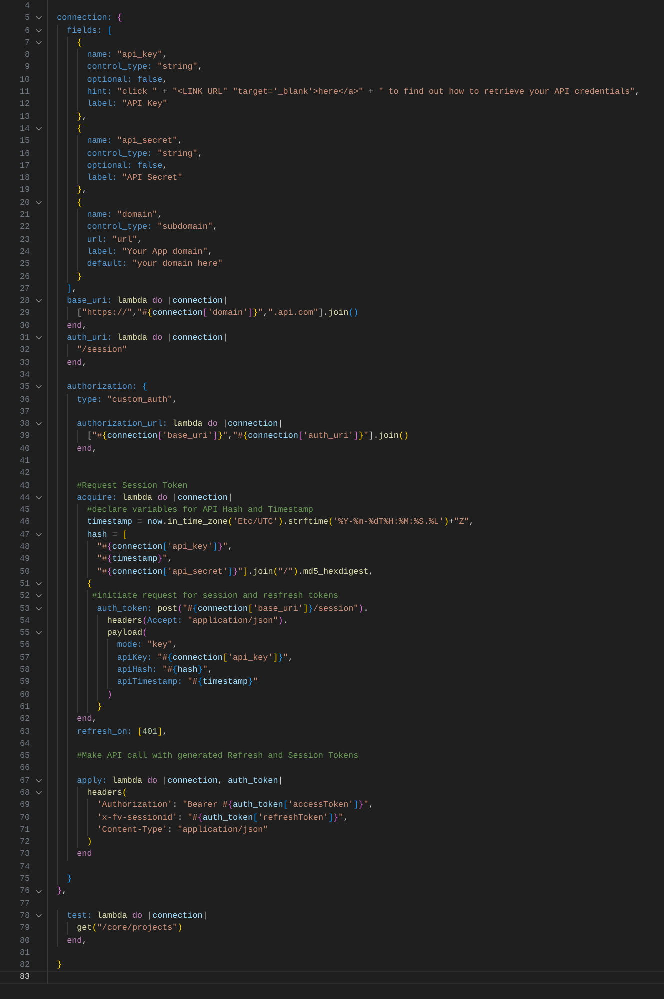 Image resolution: width=664 pixels, height=999 pixels. Describe the element at coordinates (127, 400) in the screenshot. I see `code-line: type: "custom_auth",` at that location.